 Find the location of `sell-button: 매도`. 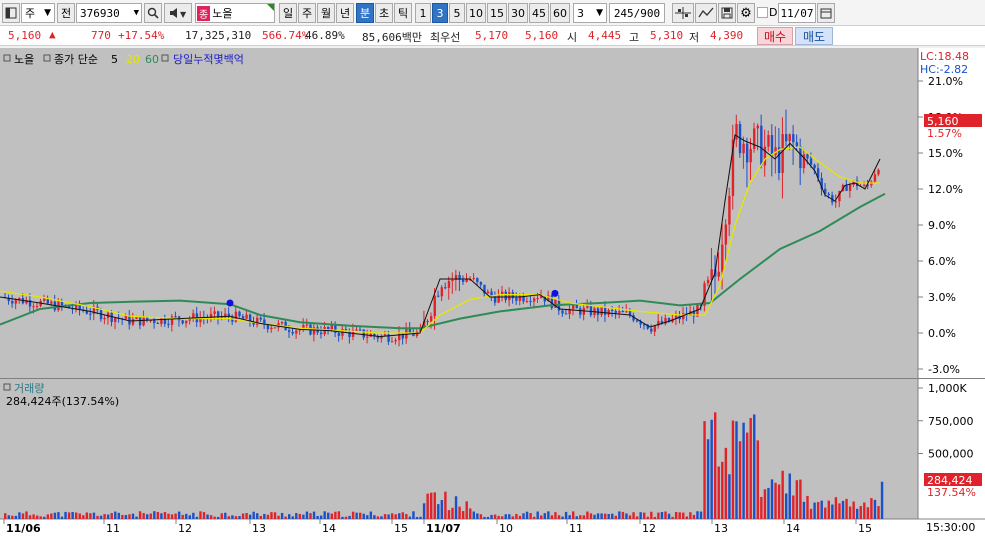

sell-button: 매도 is located at coordinates (814, 36).